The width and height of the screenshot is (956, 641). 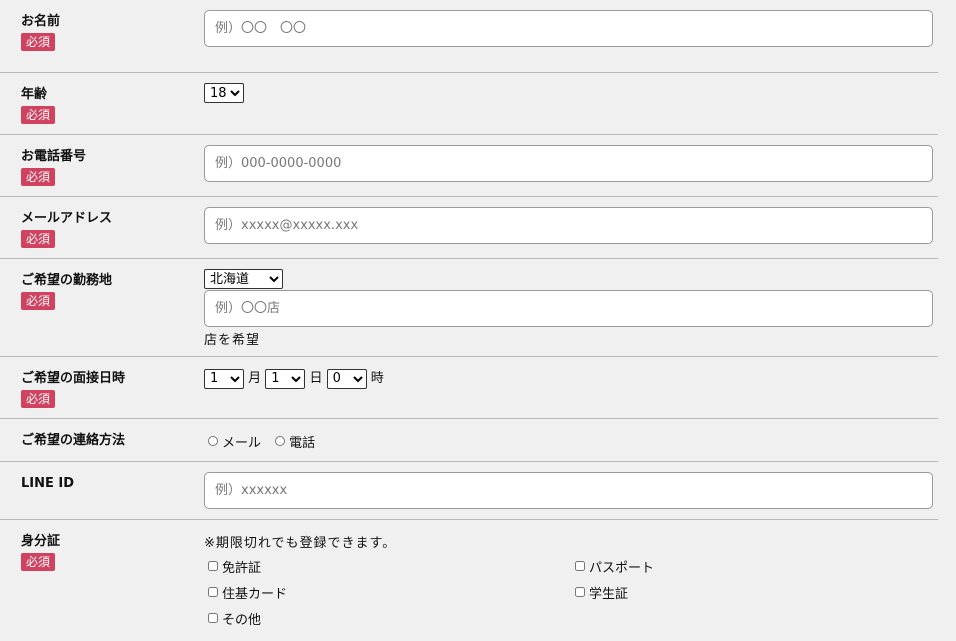 I want to click on id-document-label: 身分証, so click(x=41, y=541).